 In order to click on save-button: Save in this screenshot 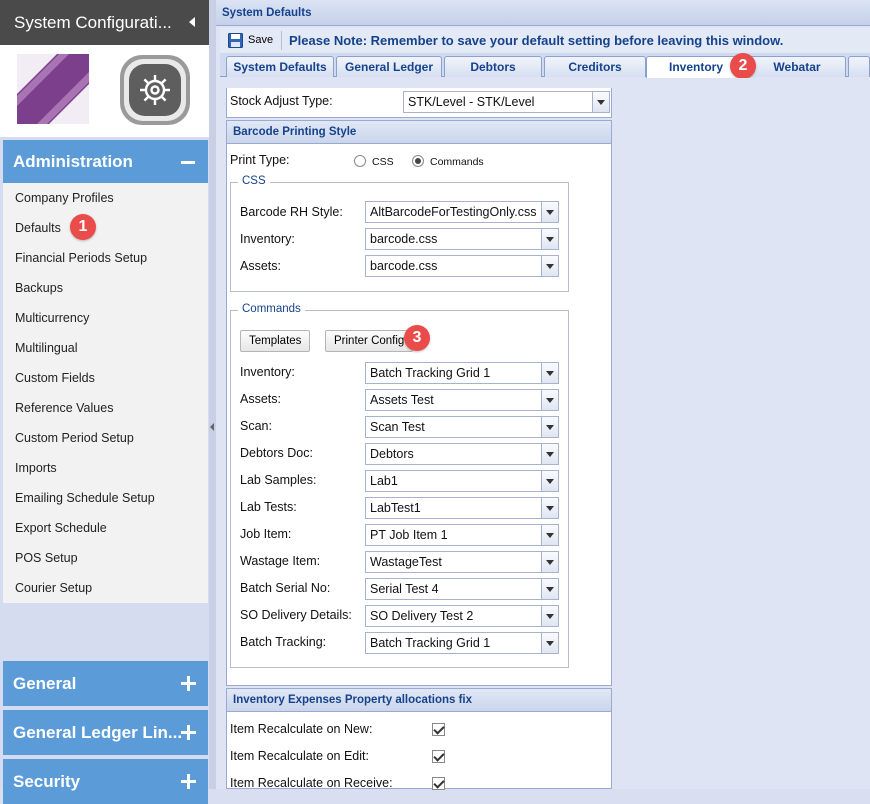, I will do `click(250, 40)`.